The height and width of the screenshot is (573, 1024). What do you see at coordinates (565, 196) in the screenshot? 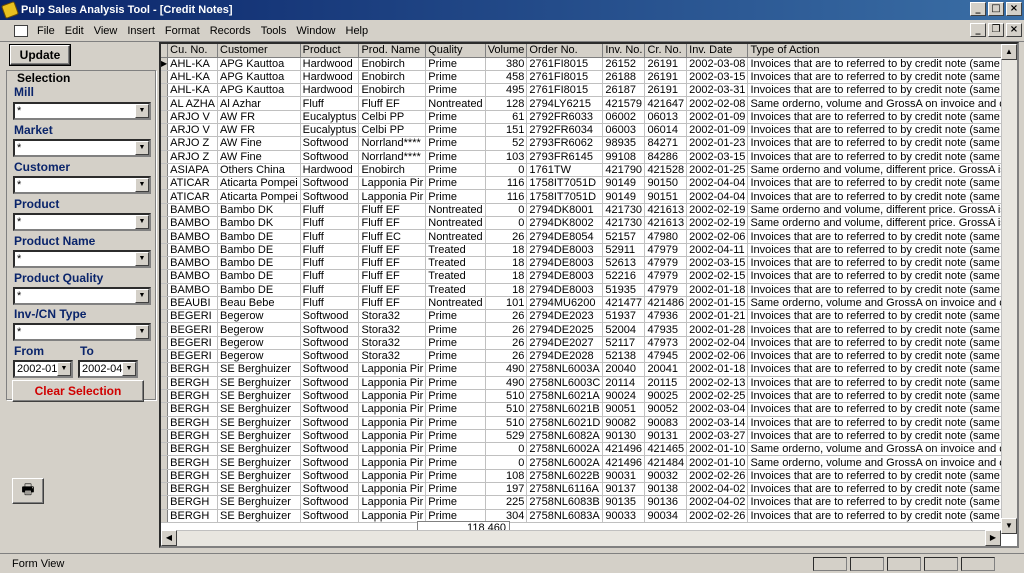
I see `cell-order-no: 1758IT7051D` at bounding box center [565, 196].